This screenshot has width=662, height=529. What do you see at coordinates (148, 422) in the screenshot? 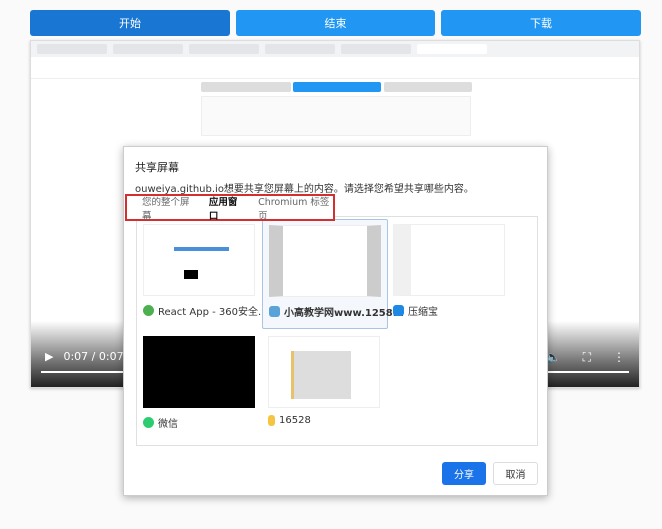
I see `wechat-icon` at bounding box center [148, 422].